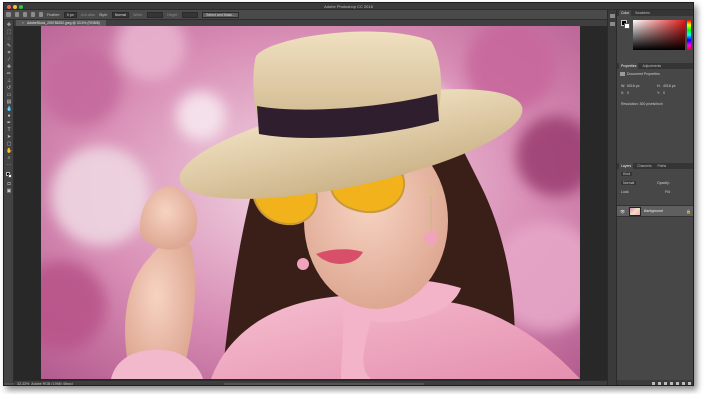  I want to click on layer-row-background: 👁 Background 🔒, so click(655, 211).